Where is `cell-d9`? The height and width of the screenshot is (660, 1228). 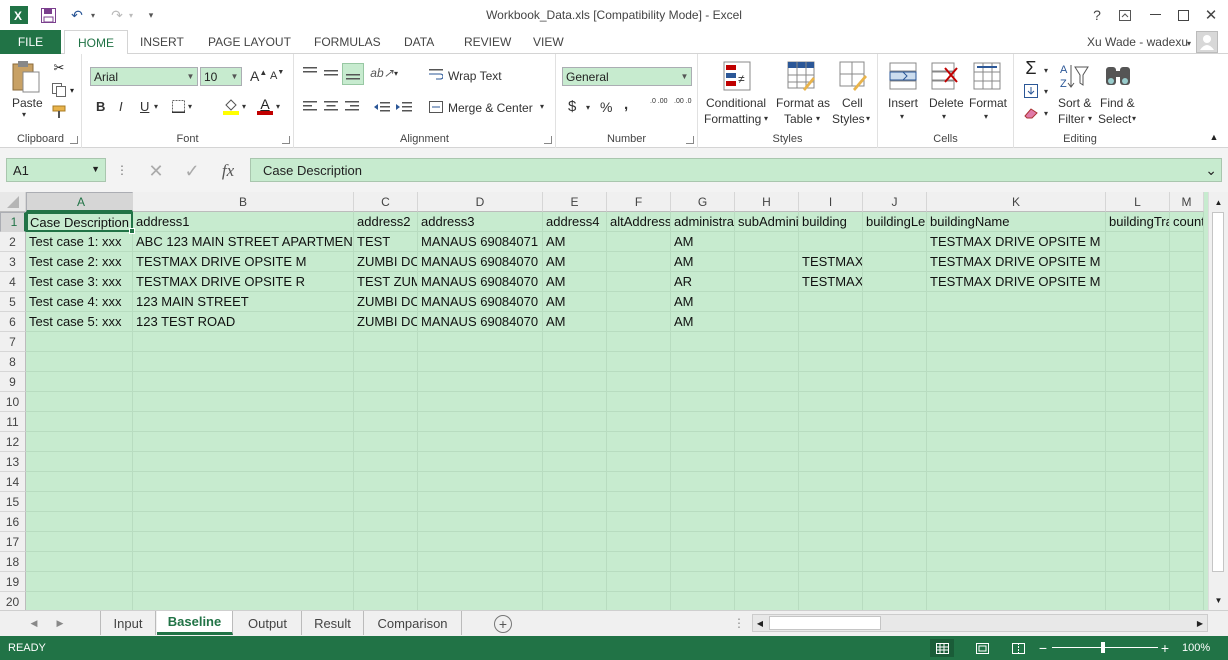
cell-d9 is located at coordinates (480, 382).